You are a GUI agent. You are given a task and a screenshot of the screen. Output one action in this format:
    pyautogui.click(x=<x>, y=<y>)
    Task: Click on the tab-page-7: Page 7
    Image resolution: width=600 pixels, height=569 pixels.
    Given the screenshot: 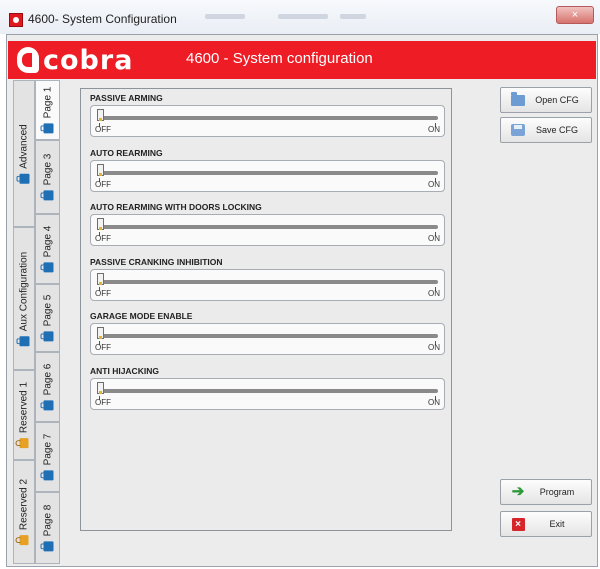 What is the action you would take?
    pyautogui.click(x=47, y=457)
    